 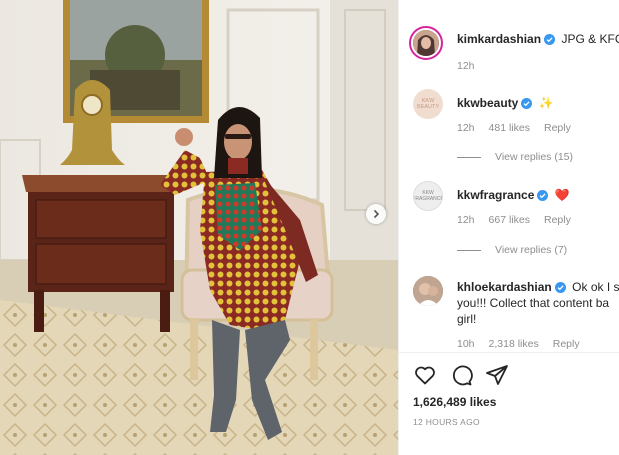 I want to click on comment-meta: 10h 2,318 likes Reply, so click(x=525, y=344).